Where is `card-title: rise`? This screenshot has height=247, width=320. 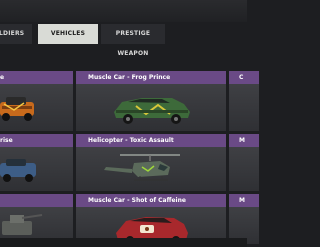
card-title: rise is located at coordinates (6, 140).